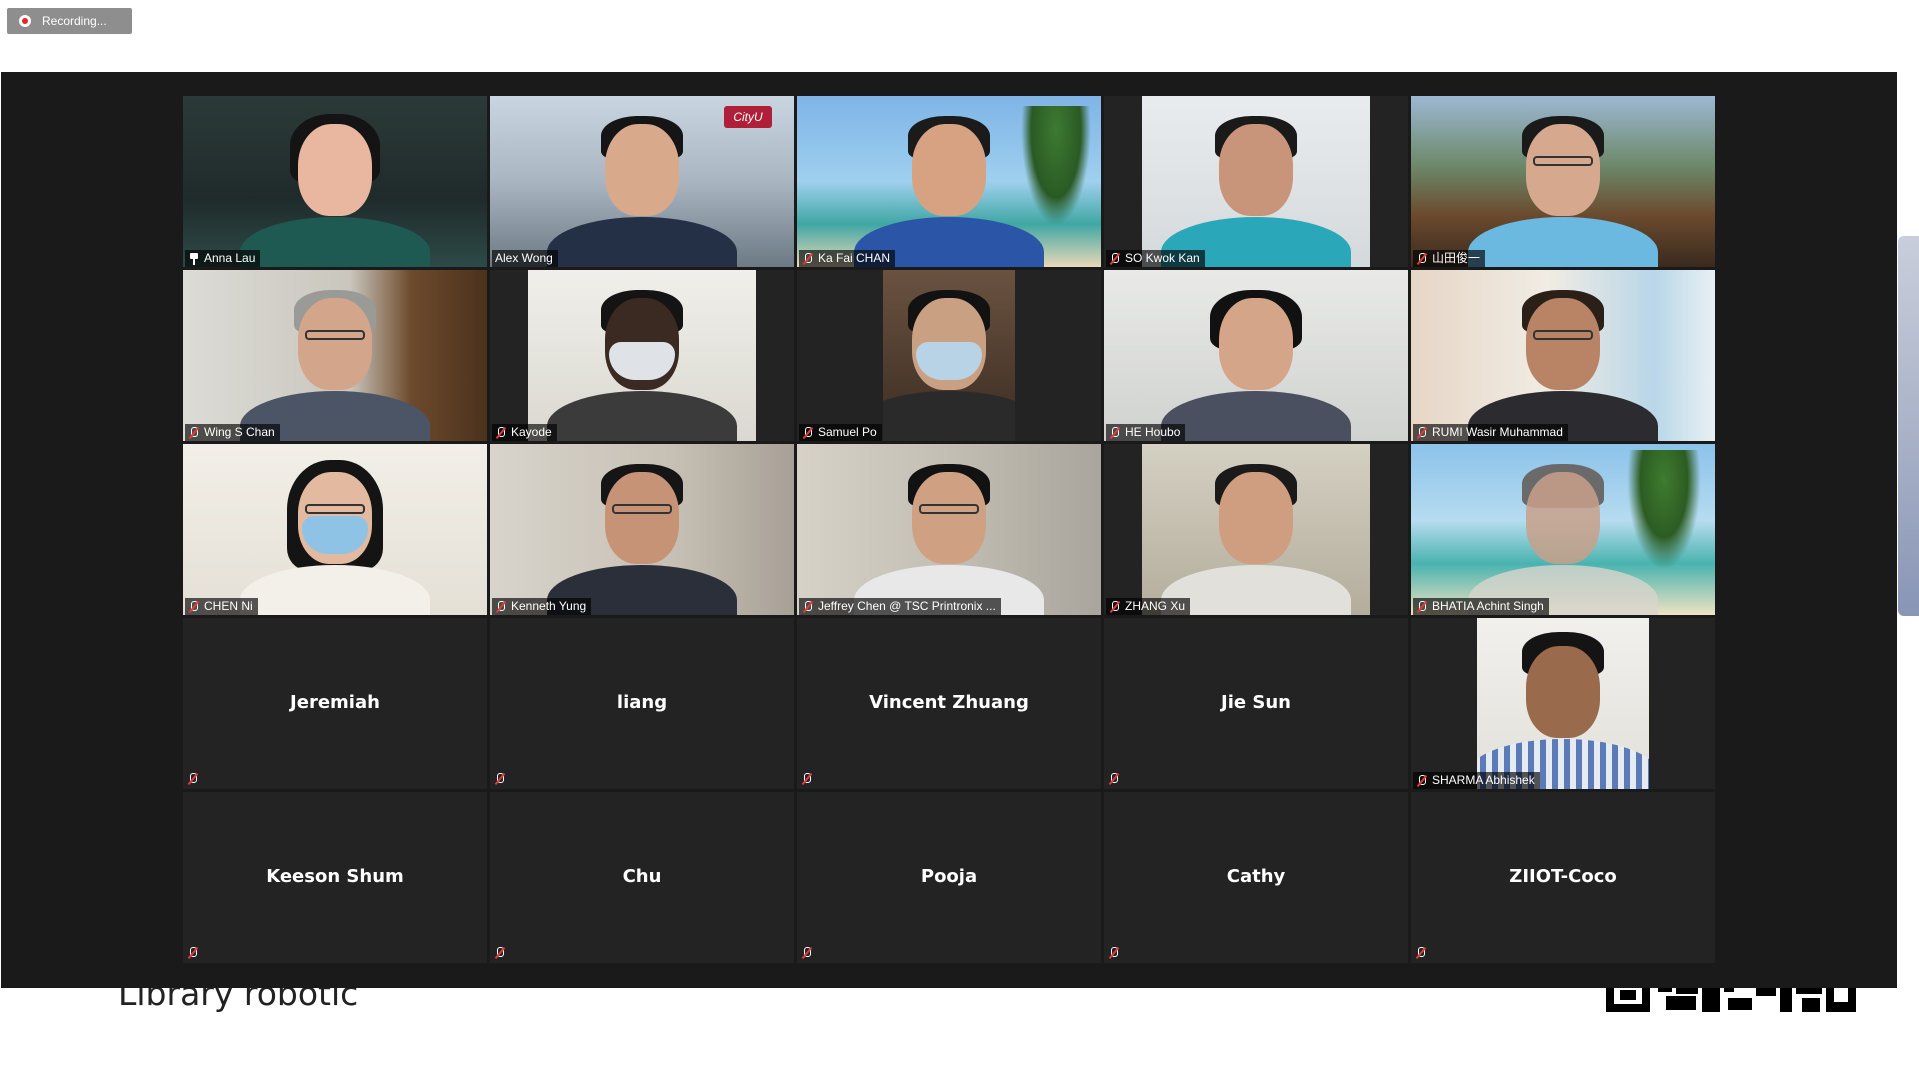 Image resolution: width=1919 pixels, height=1080 pixels. What do you see at coordinates (1162, 258) in the screenshot?
I see `participant-name: SO Kwok Kan` at bounding box center [1162, 258].